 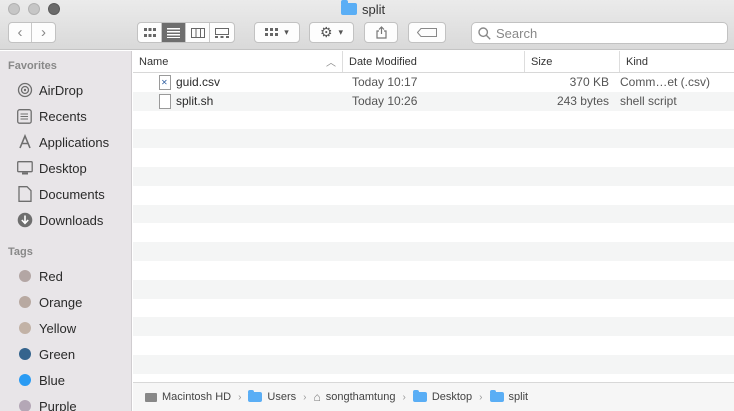 I want to click on tag-icon, so click(x=427, y=32).